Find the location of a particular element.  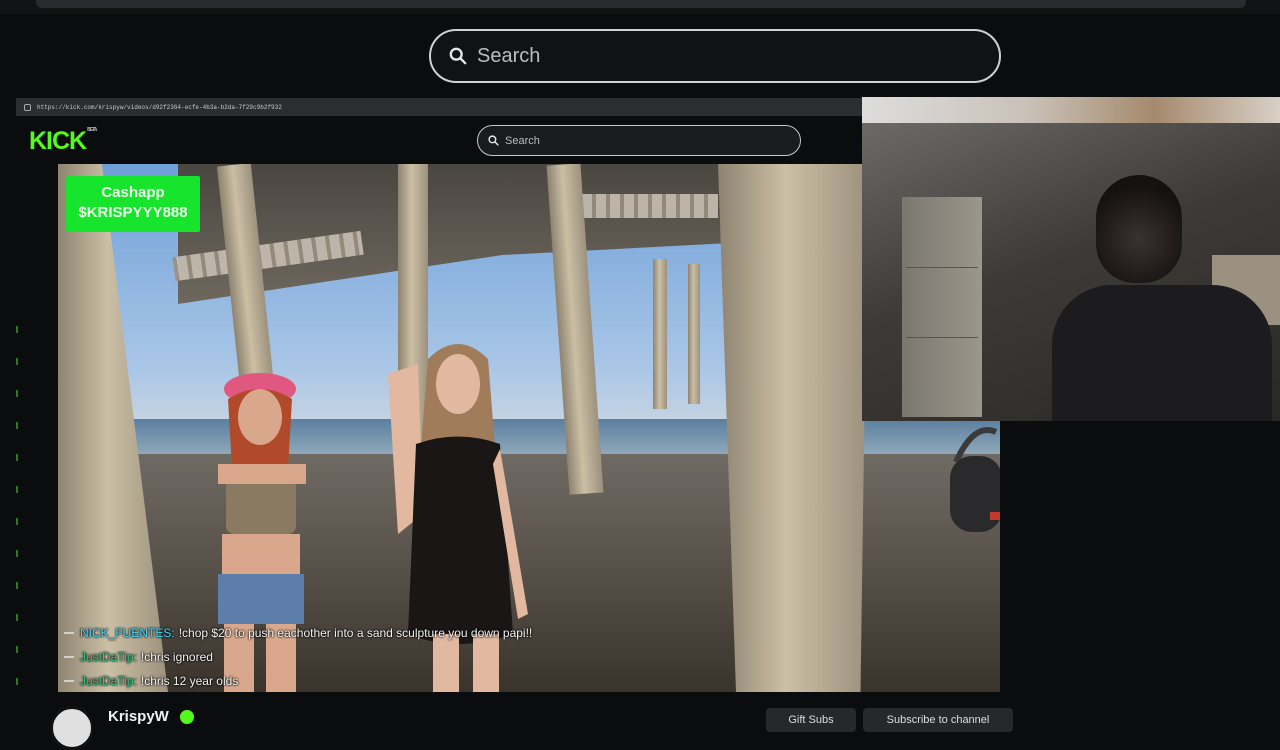

kick-header: KICKBETA Search is located at coordinates (441, 140).